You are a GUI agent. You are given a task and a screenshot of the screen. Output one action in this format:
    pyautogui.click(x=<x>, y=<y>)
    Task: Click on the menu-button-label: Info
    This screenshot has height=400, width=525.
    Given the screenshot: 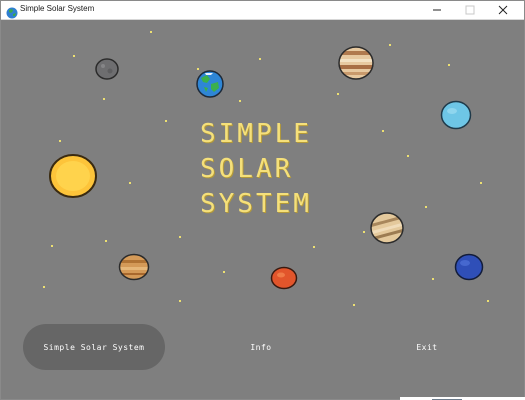 What is the action you would take?
    pyautogui.click(x=261, y=347)
    